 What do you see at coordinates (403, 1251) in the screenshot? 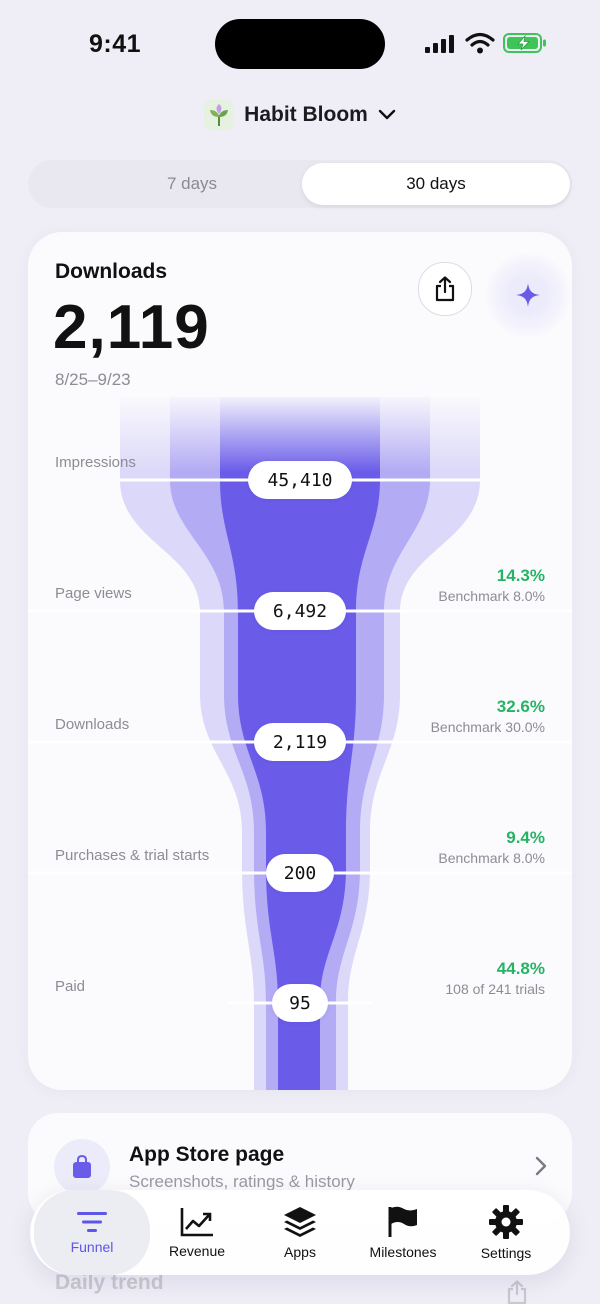
I see `tab-label: Milestones` at bounding box center [403, 1251].